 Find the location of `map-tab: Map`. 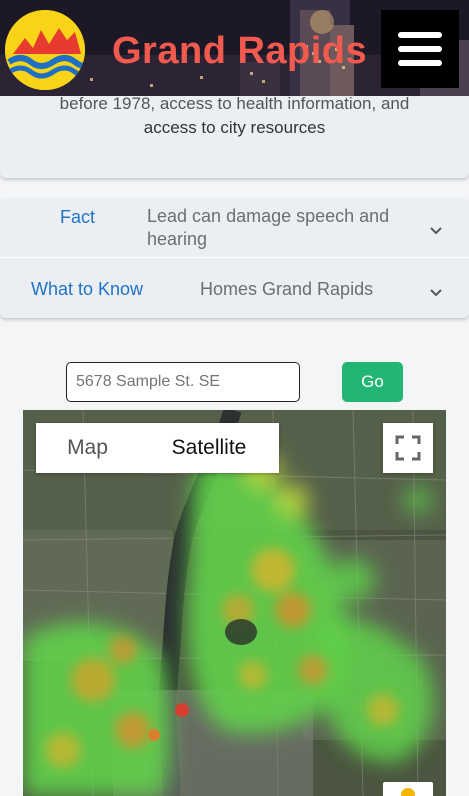

map-tab: Map is located at coordinates (87, 448).